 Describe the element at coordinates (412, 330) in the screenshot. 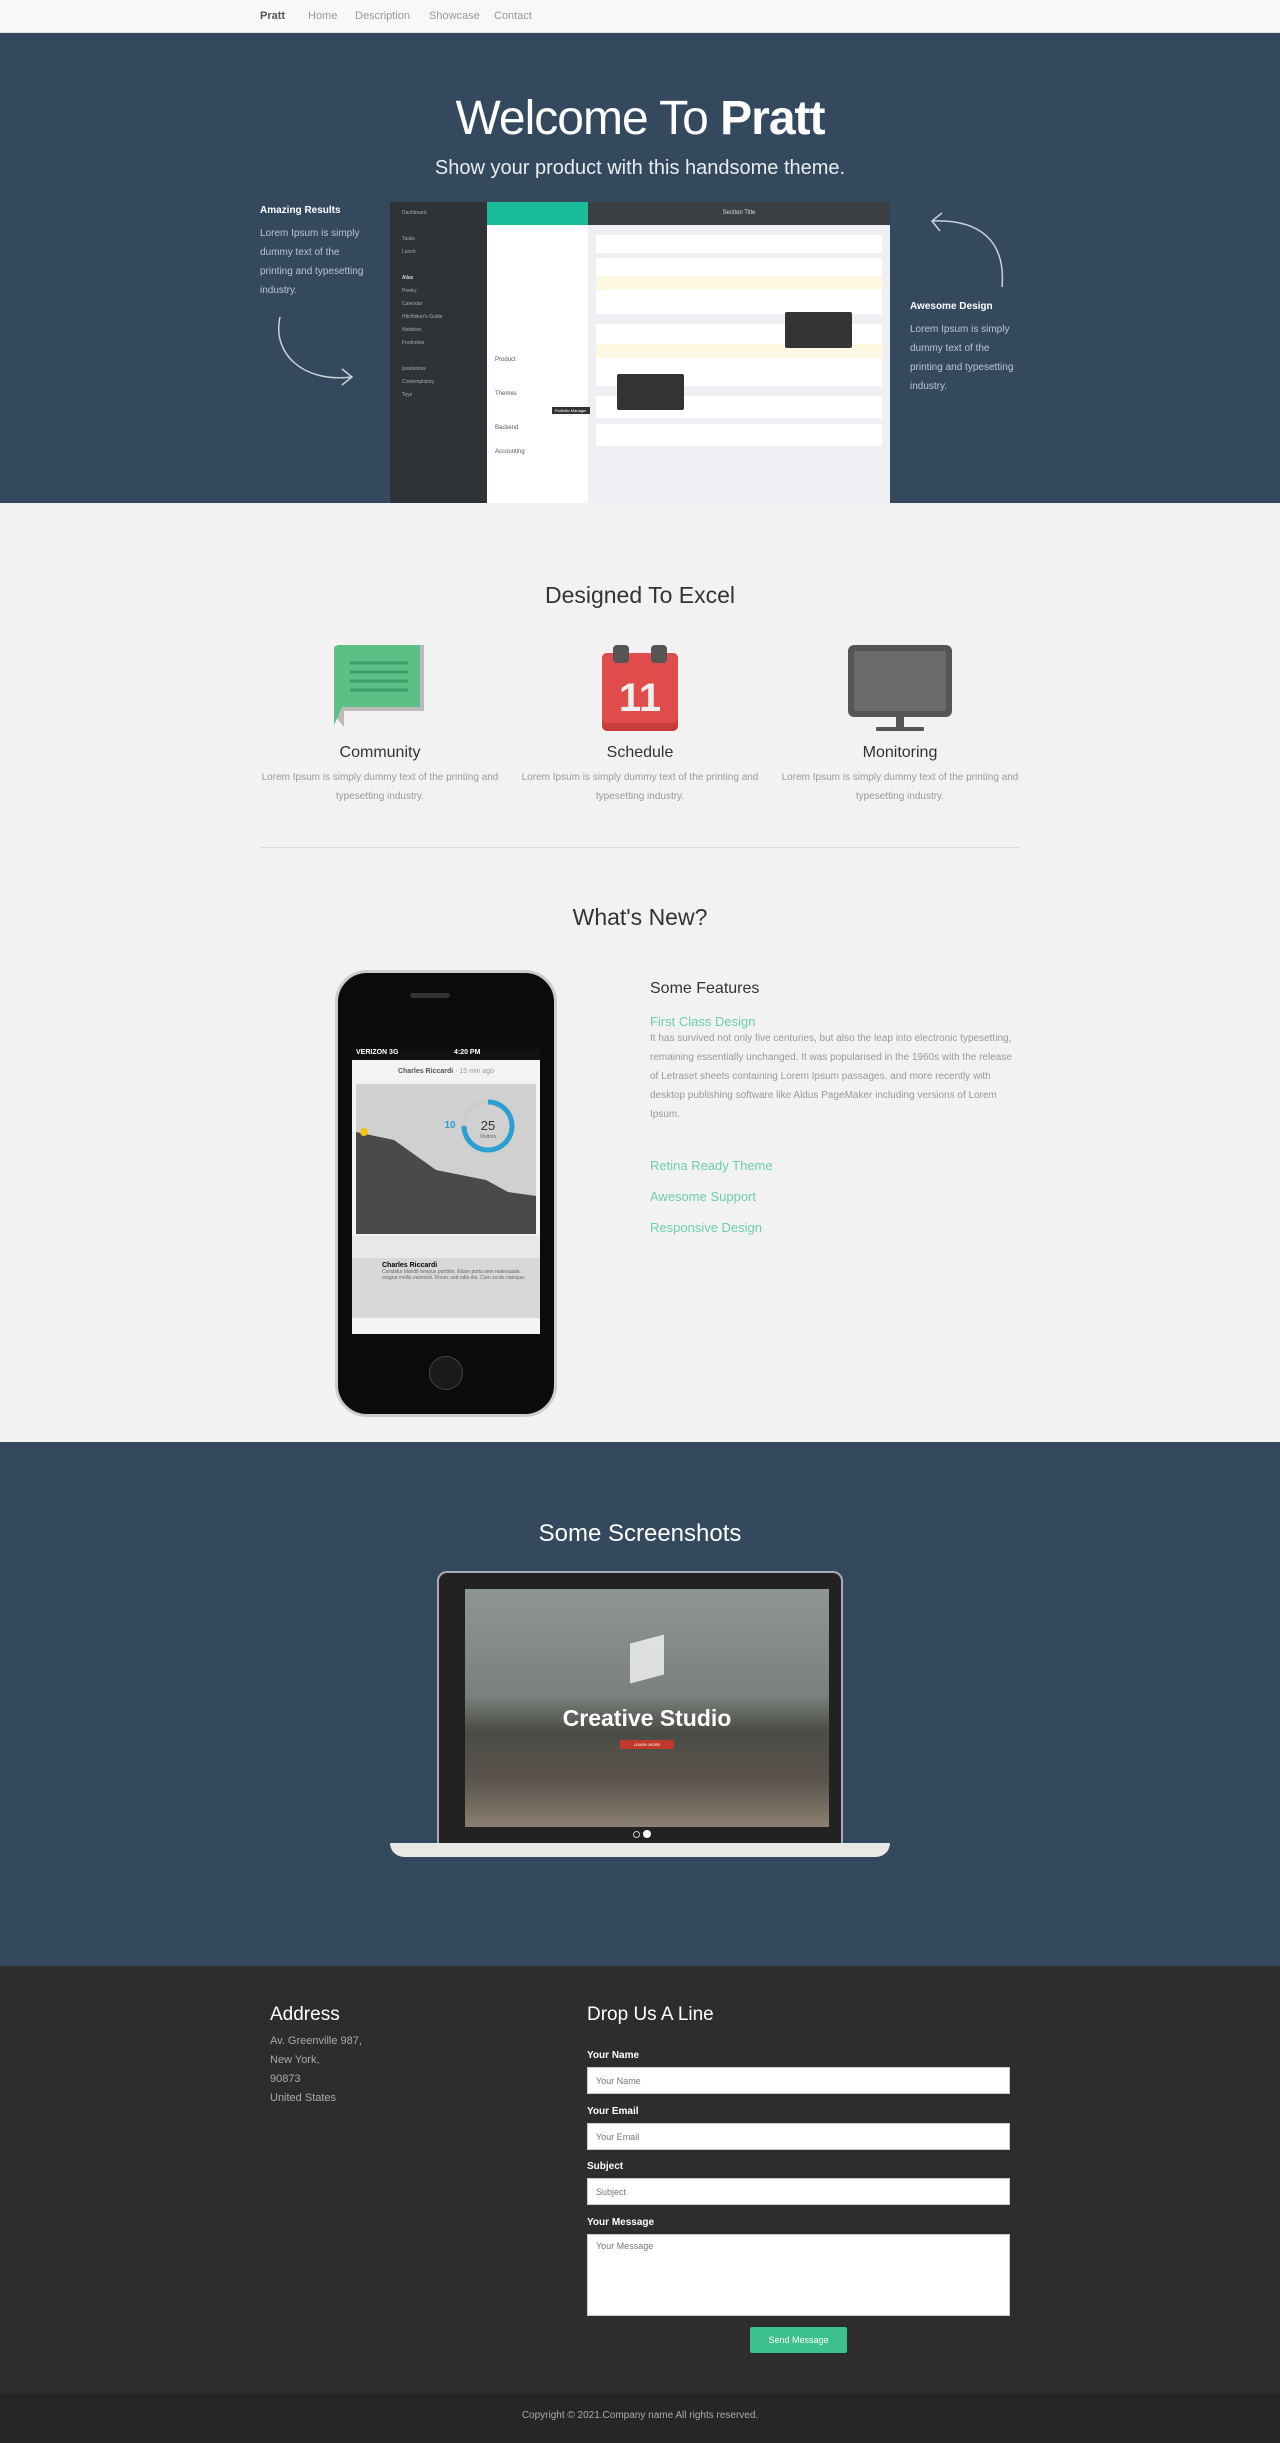

I see `mockup-sidebar-item: Notables` at that location.